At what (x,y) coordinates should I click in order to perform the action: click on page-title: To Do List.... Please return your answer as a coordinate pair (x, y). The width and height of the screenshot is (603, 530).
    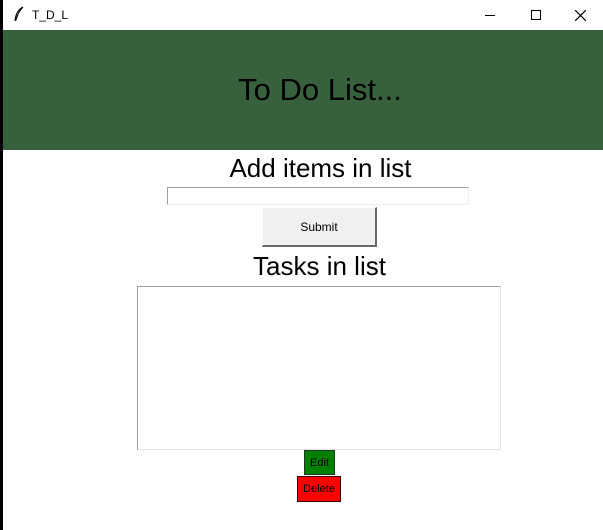
    Looking at the image, I should click on (320, 89).